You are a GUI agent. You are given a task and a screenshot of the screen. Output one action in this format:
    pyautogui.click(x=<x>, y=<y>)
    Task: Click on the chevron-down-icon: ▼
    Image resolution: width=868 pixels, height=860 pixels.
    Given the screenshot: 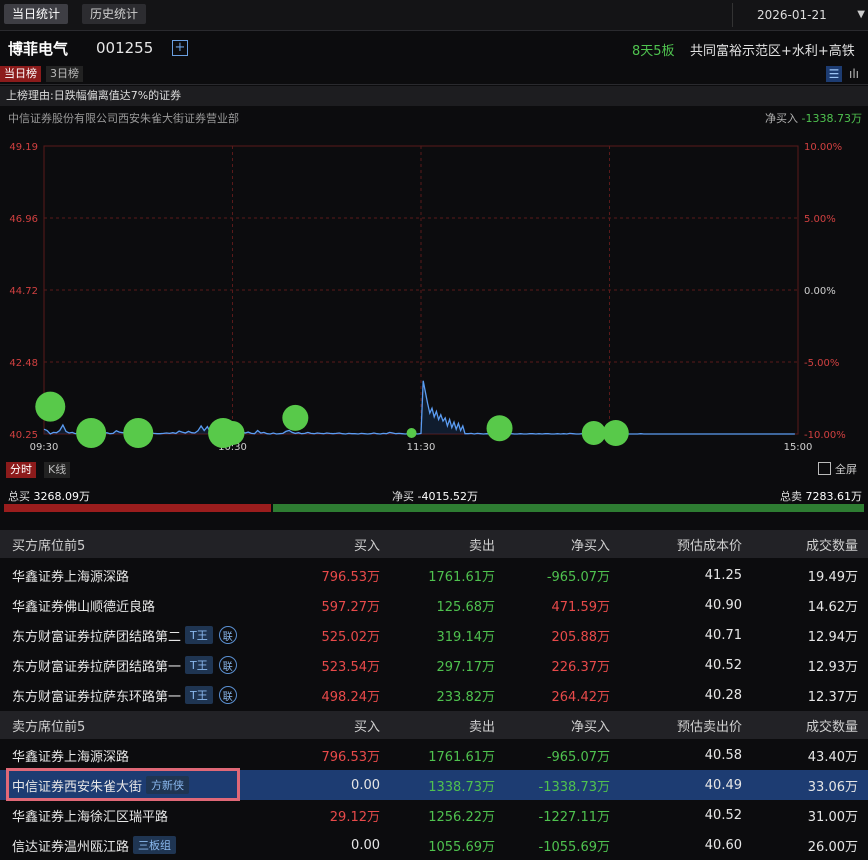 What is the action you would take?
    pyautogui.click(x=861, y=14)
    